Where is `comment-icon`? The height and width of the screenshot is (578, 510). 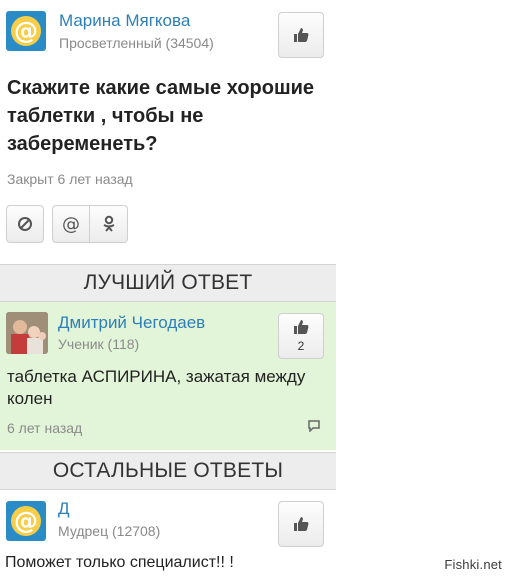 comment-icon is located at coordinates (314, 426).